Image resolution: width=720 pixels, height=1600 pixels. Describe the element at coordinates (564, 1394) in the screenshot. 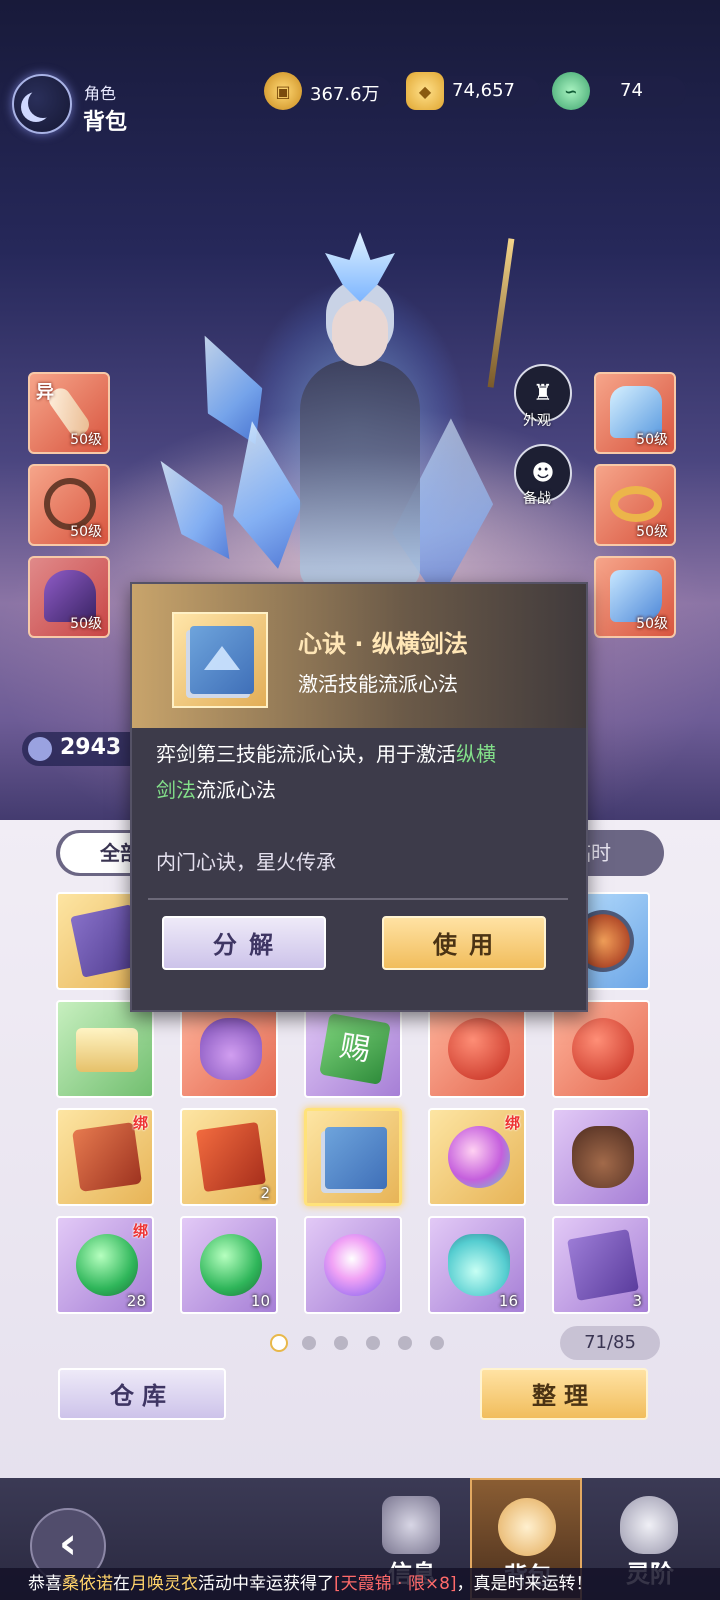

I see `sort-button: 整理` at that location.